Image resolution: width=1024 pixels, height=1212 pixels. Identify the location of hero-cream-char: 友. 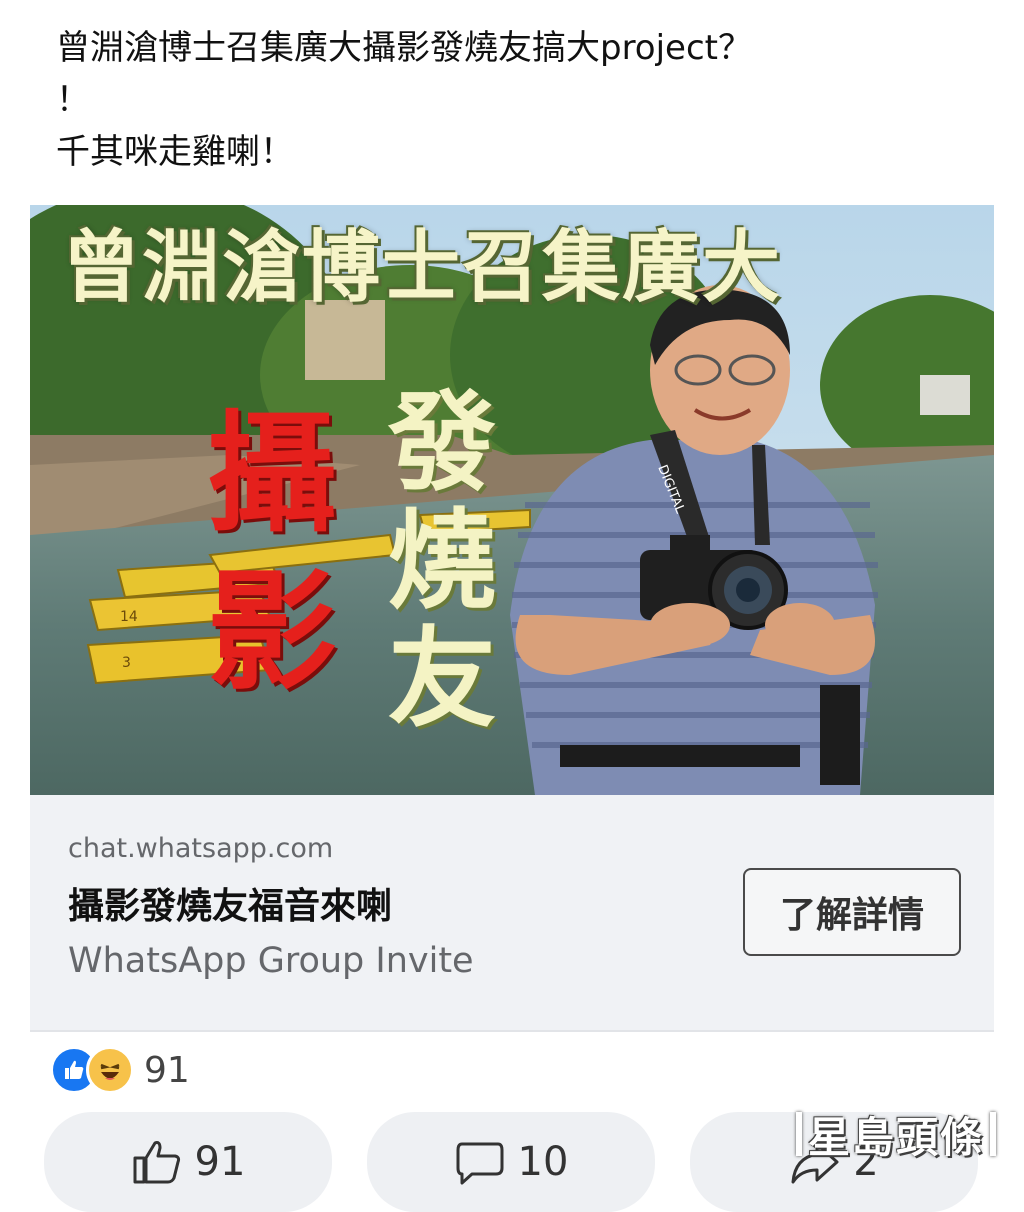
(441, 679).